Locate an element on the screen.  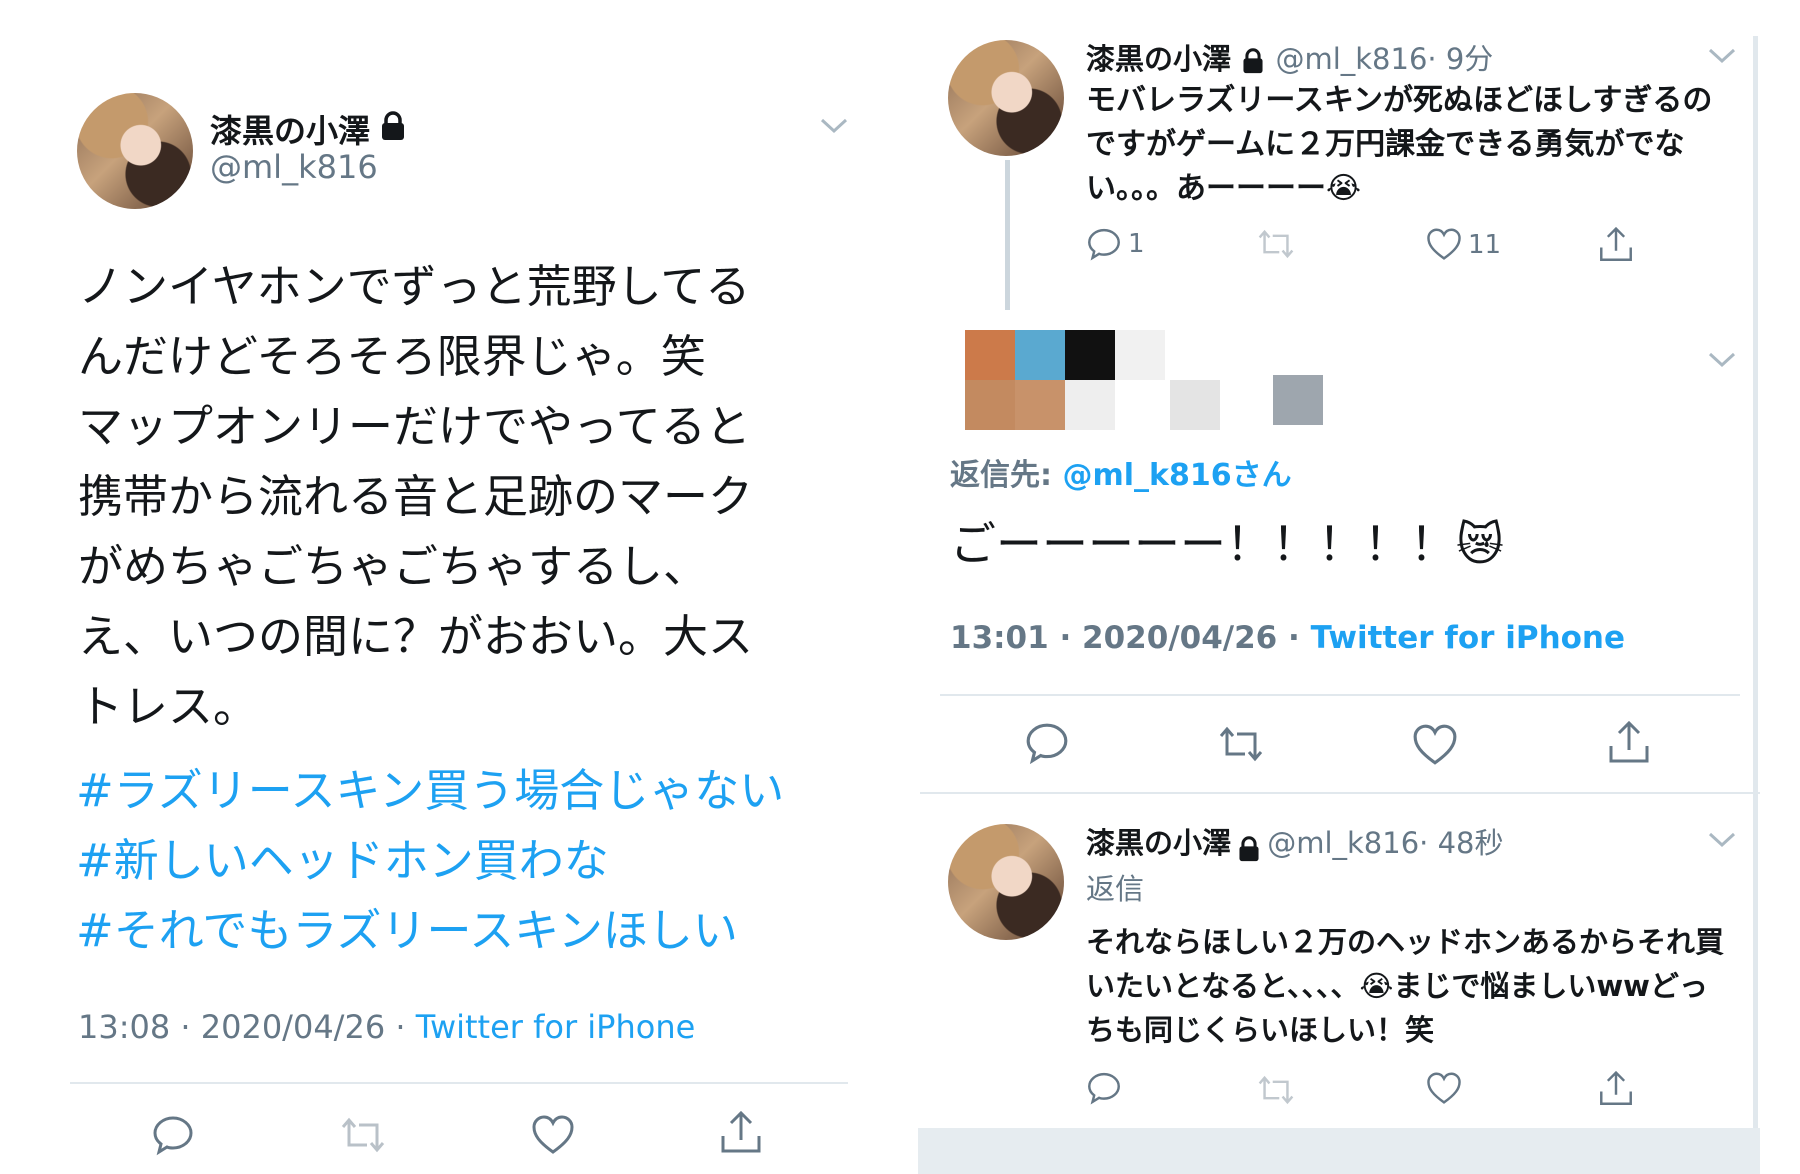
hashtag-link: #ラズリースキン買う場合じゃない is located at coordinates (430, 791).